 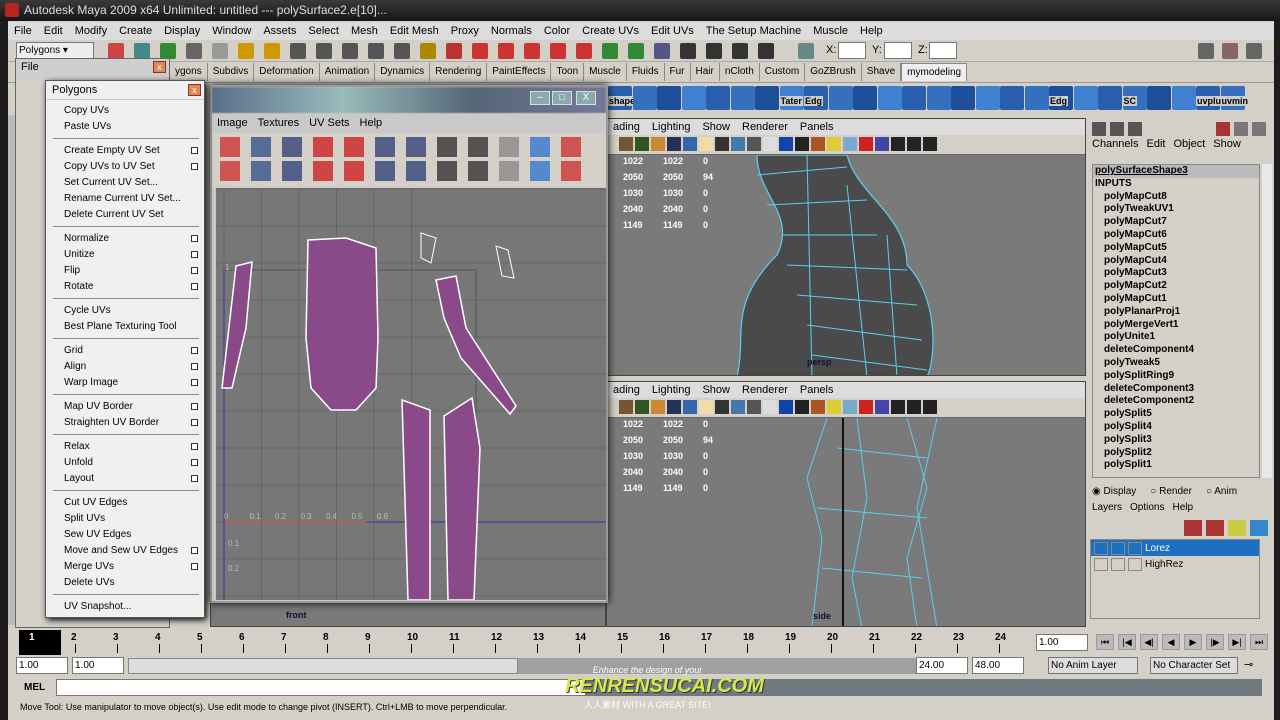 What do you see at coordinates (942, 665) in the screenshot?
I see `playback-end-field: 24.00` at bounding box center [942, 665].